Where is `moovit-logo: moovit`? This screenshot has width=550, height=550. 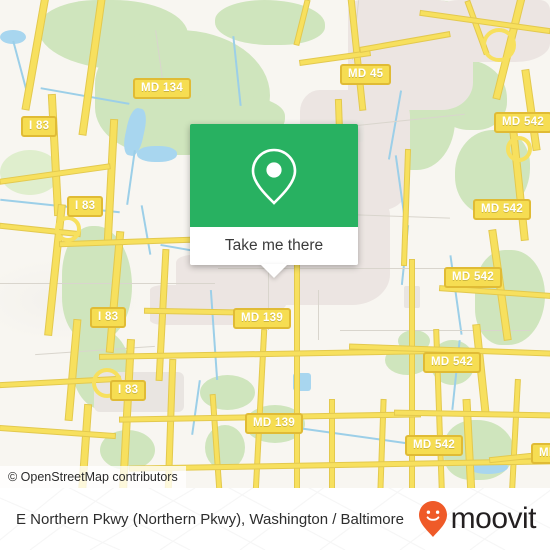
moovit-logo: moovit is located at coordinates (477, 519).